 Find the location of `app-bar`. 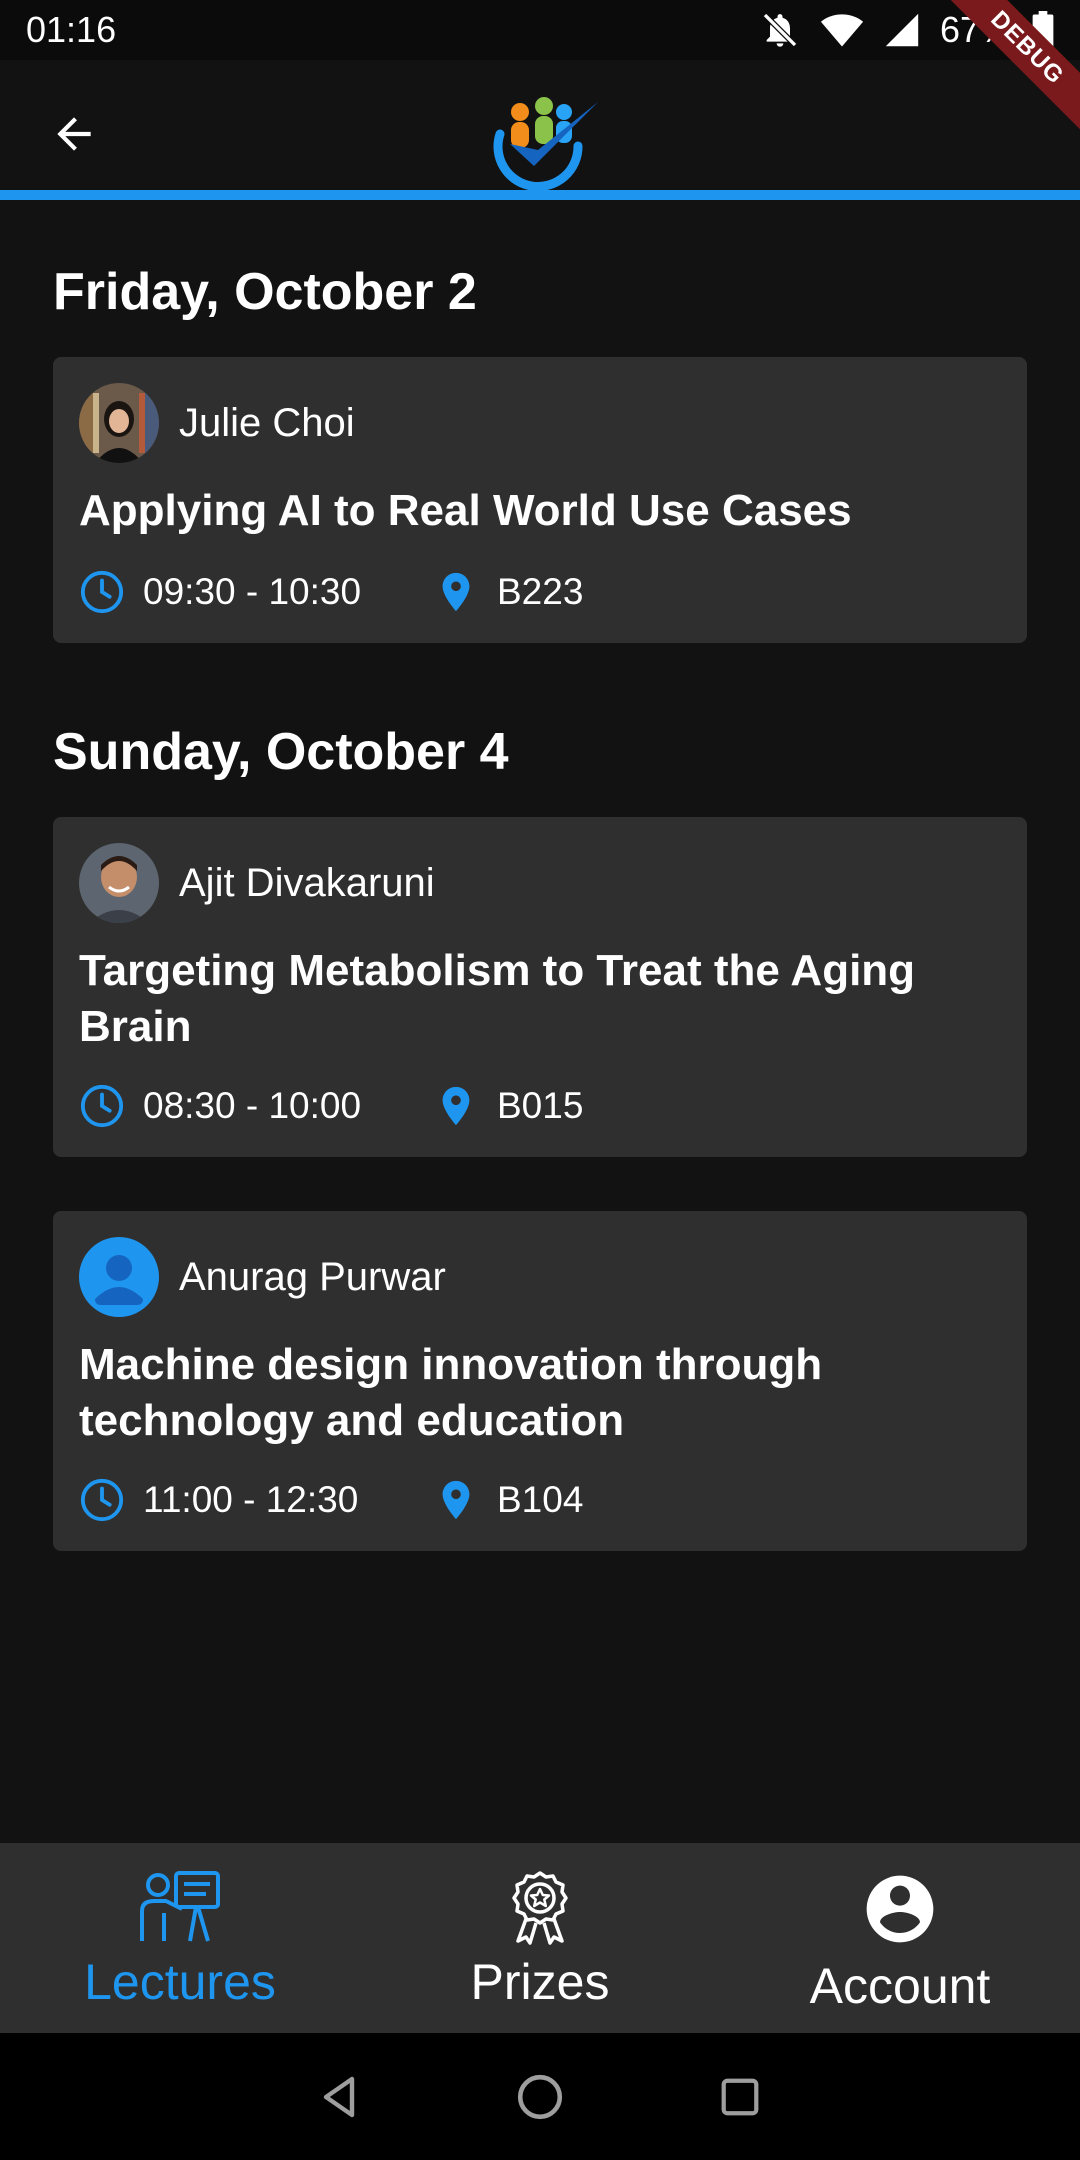

app-bar is located at coordinates (540, 130).